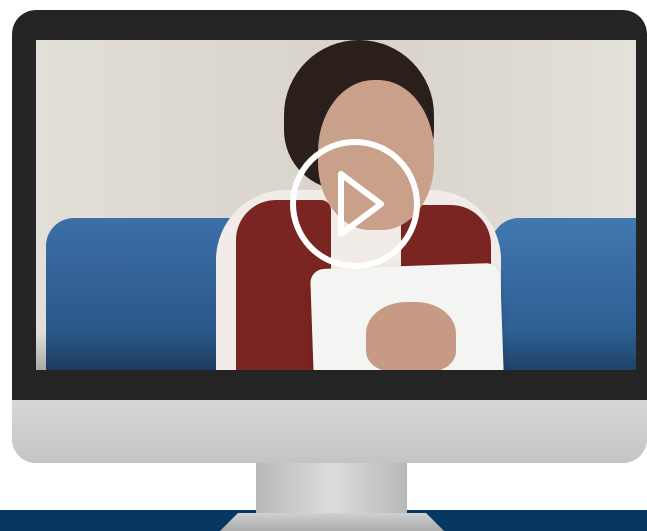 This screenshot has height=531, width=647. What do you see at coordinates (332, 522) in the screenshot?
I see `monitor-stand-base` at bounding box center [332, 522].